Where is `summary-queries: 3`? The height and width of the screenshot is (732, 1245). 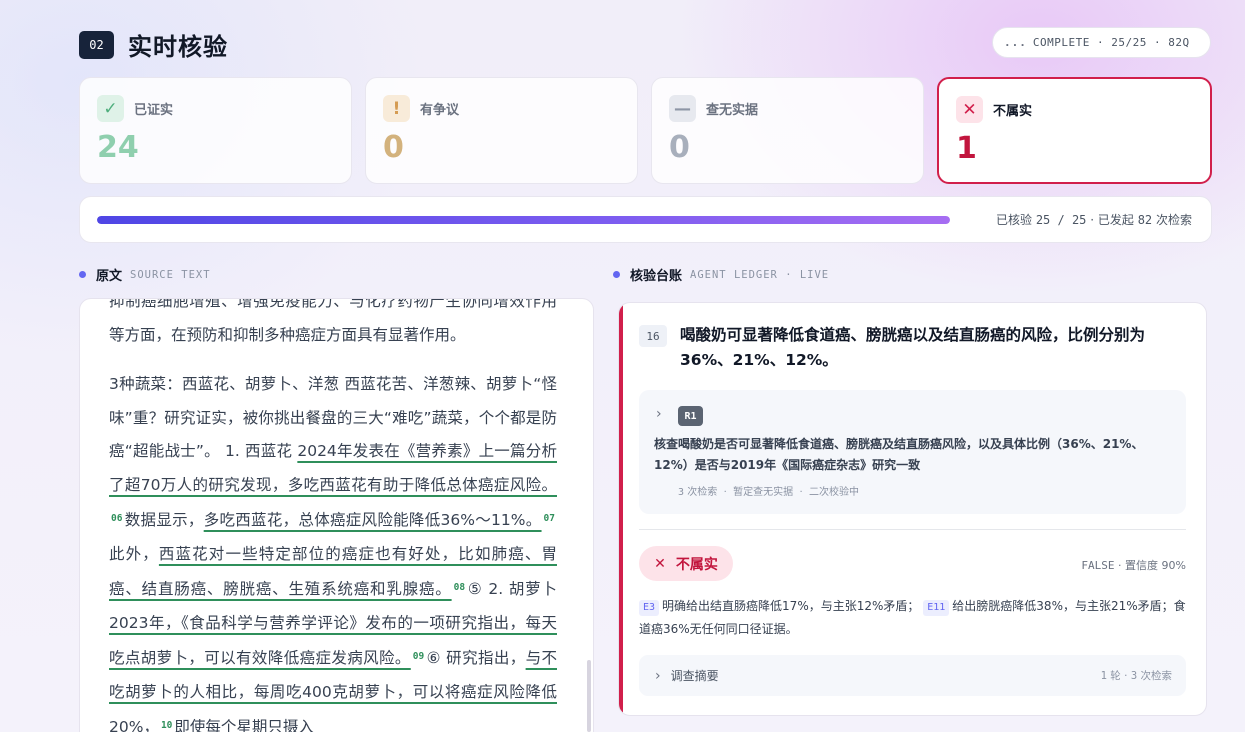
summary-queries: 3 is located at coordinates (1134, 676).